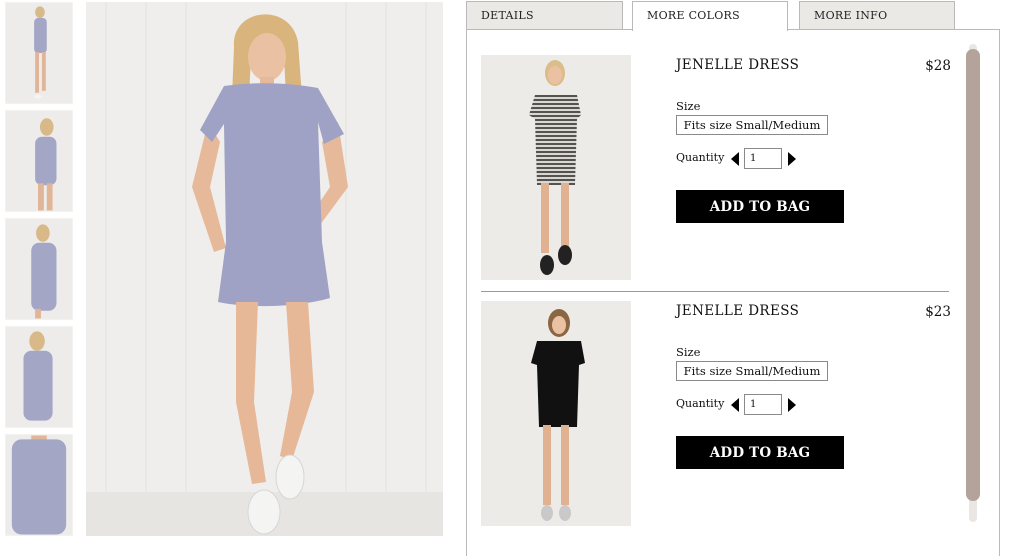 This screenshot has height=556, width=1011. What do you see at coordinates (938, 66) in the screenshot?
I see `product-price: $28` at bounding box center [938, 66].